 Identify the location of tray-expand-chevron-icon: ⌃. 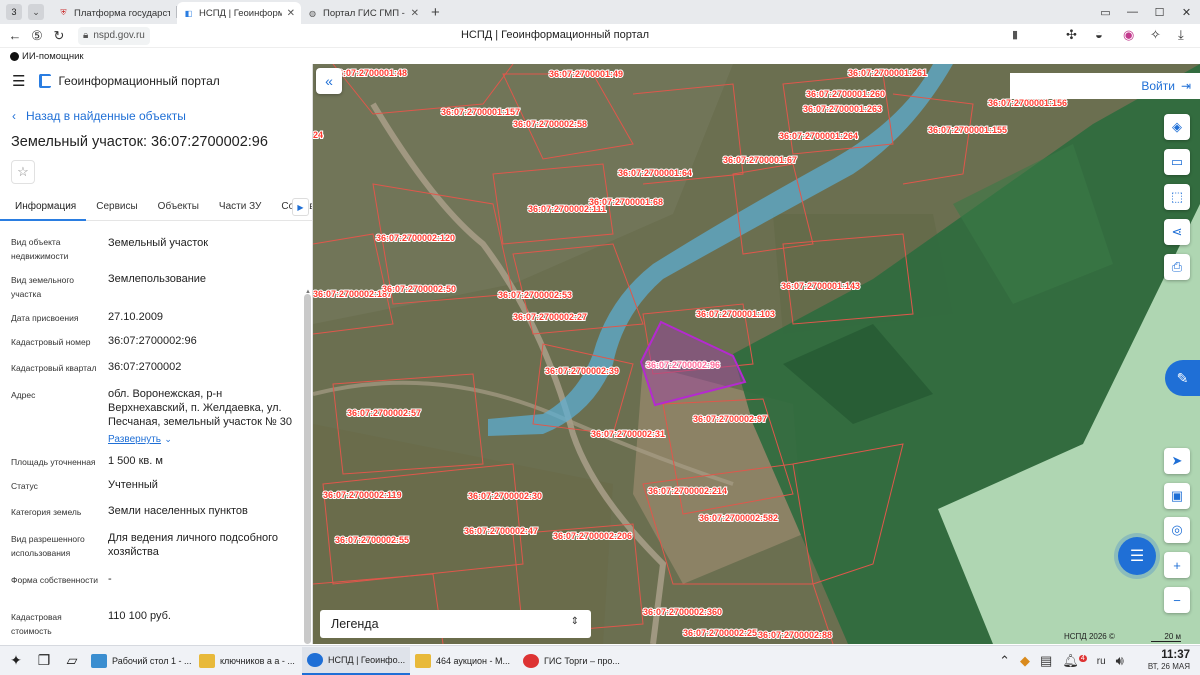
(1004, 661).